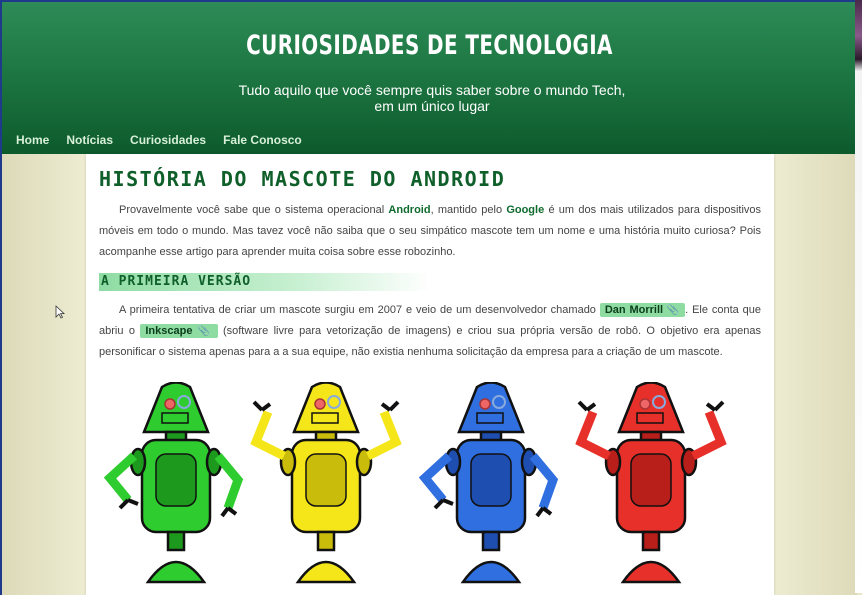 Image resolution: width=862 pixels, height=595 pixels. Describe the element at coordinates (429, 45) in the screenshot. I see `site-title: CURIOSIDADES DE TECNOLOGIA` at that location.